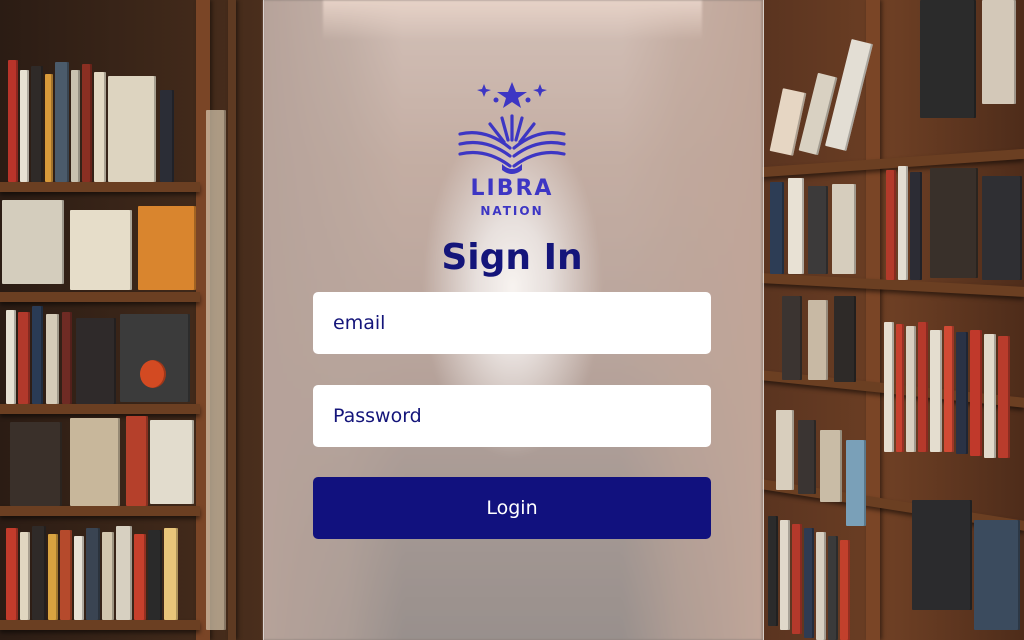 This screenshot has height=640, width=1024. What do you see at coordinates (512, 323) in the screenshot?
I see `email-field` at bounding box center [512, 323].